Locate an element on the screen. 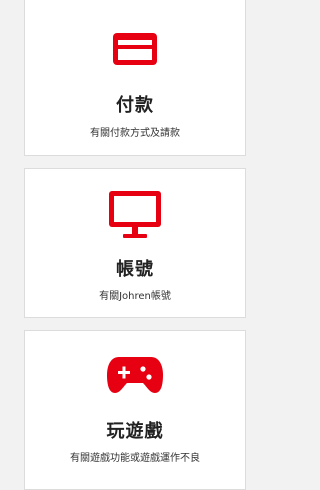 Image resolution: width=320 pixels, height=490 pixels. card-title: 付款 is located at coordinates (135, 105).